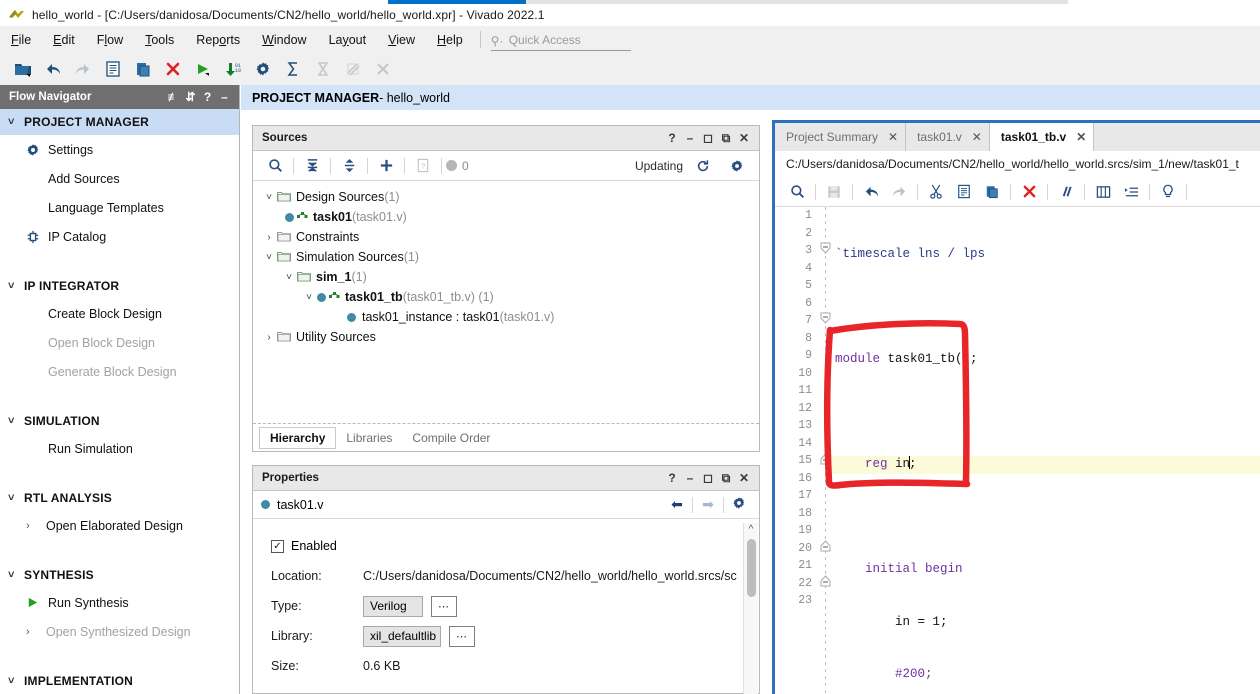 This screenshot has height=694, width=1260. What do you see at coordinates (119, 525) in the screenshot?
I see `nav-item-open-elaborated-design: › Open Elaborated Design` at bounding box center [119, 525].